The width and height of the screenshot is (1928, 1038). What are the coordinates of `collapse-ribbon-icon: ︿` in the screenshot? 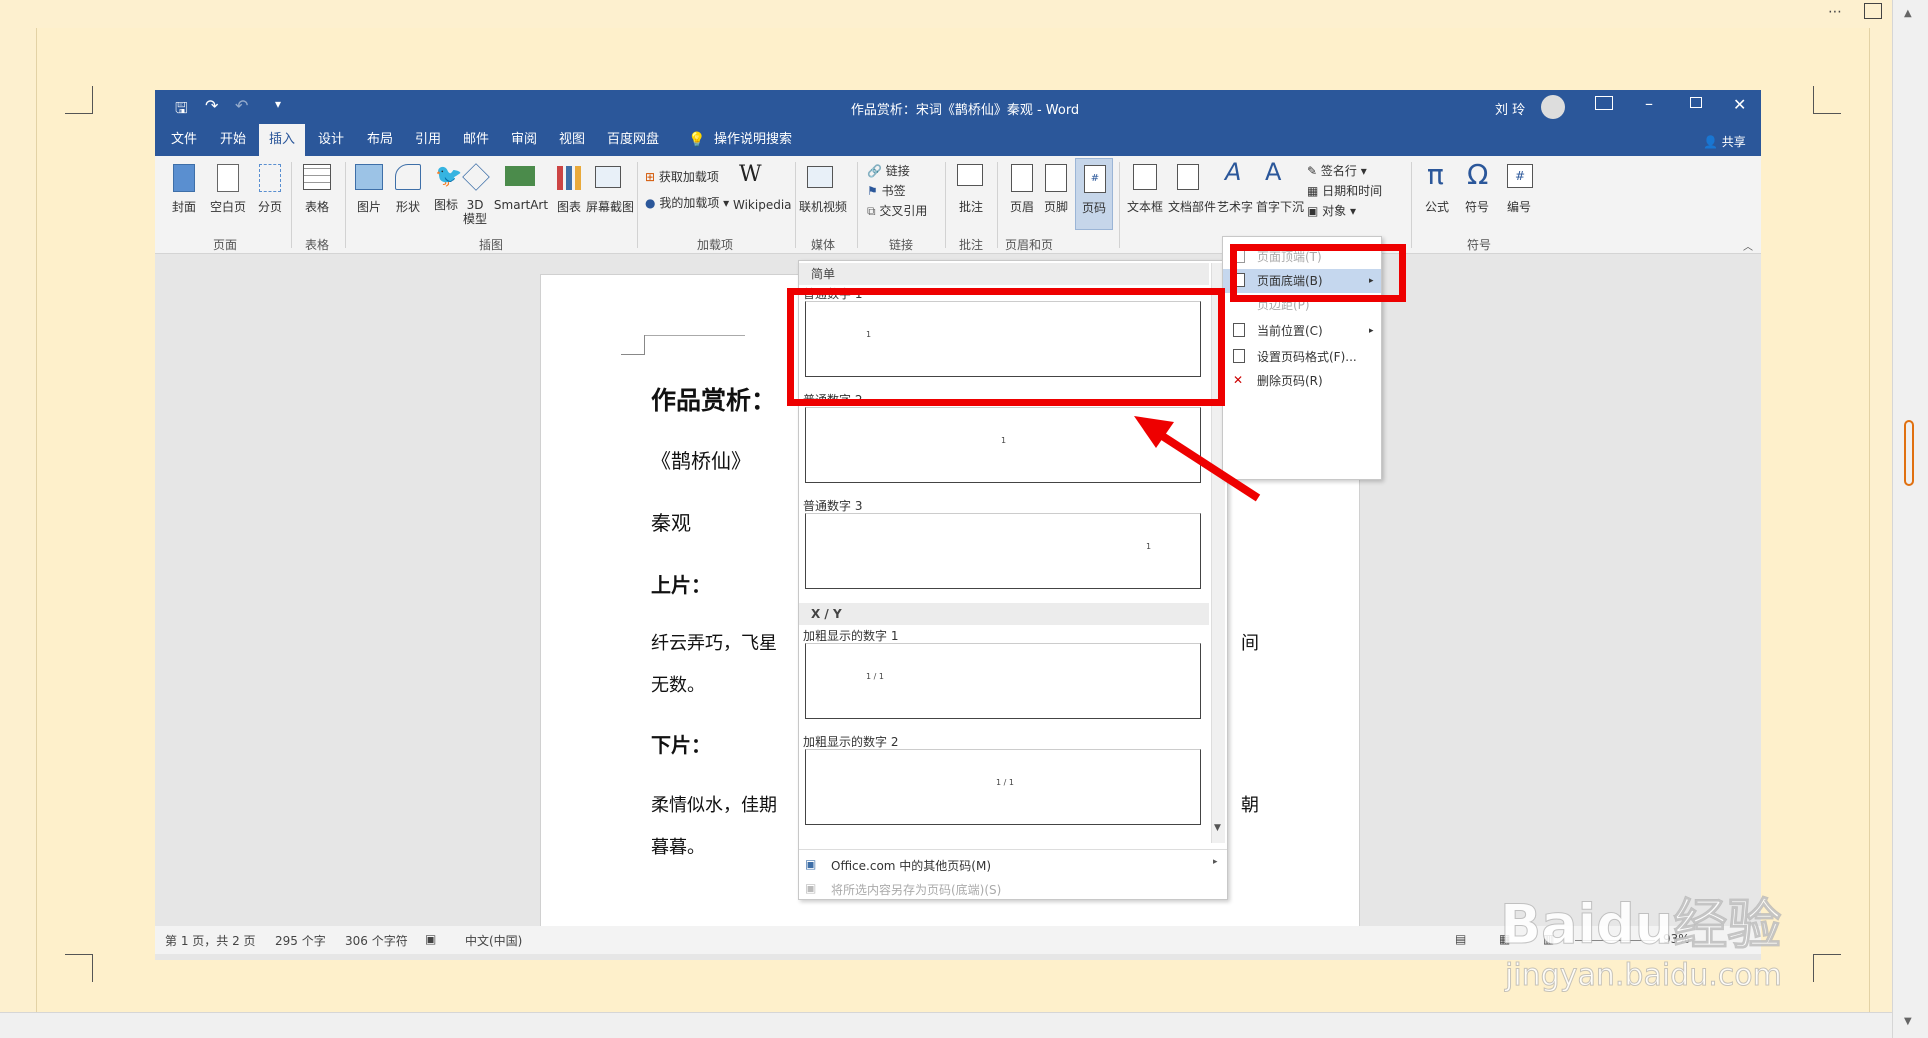 It's located at (1748, 245).